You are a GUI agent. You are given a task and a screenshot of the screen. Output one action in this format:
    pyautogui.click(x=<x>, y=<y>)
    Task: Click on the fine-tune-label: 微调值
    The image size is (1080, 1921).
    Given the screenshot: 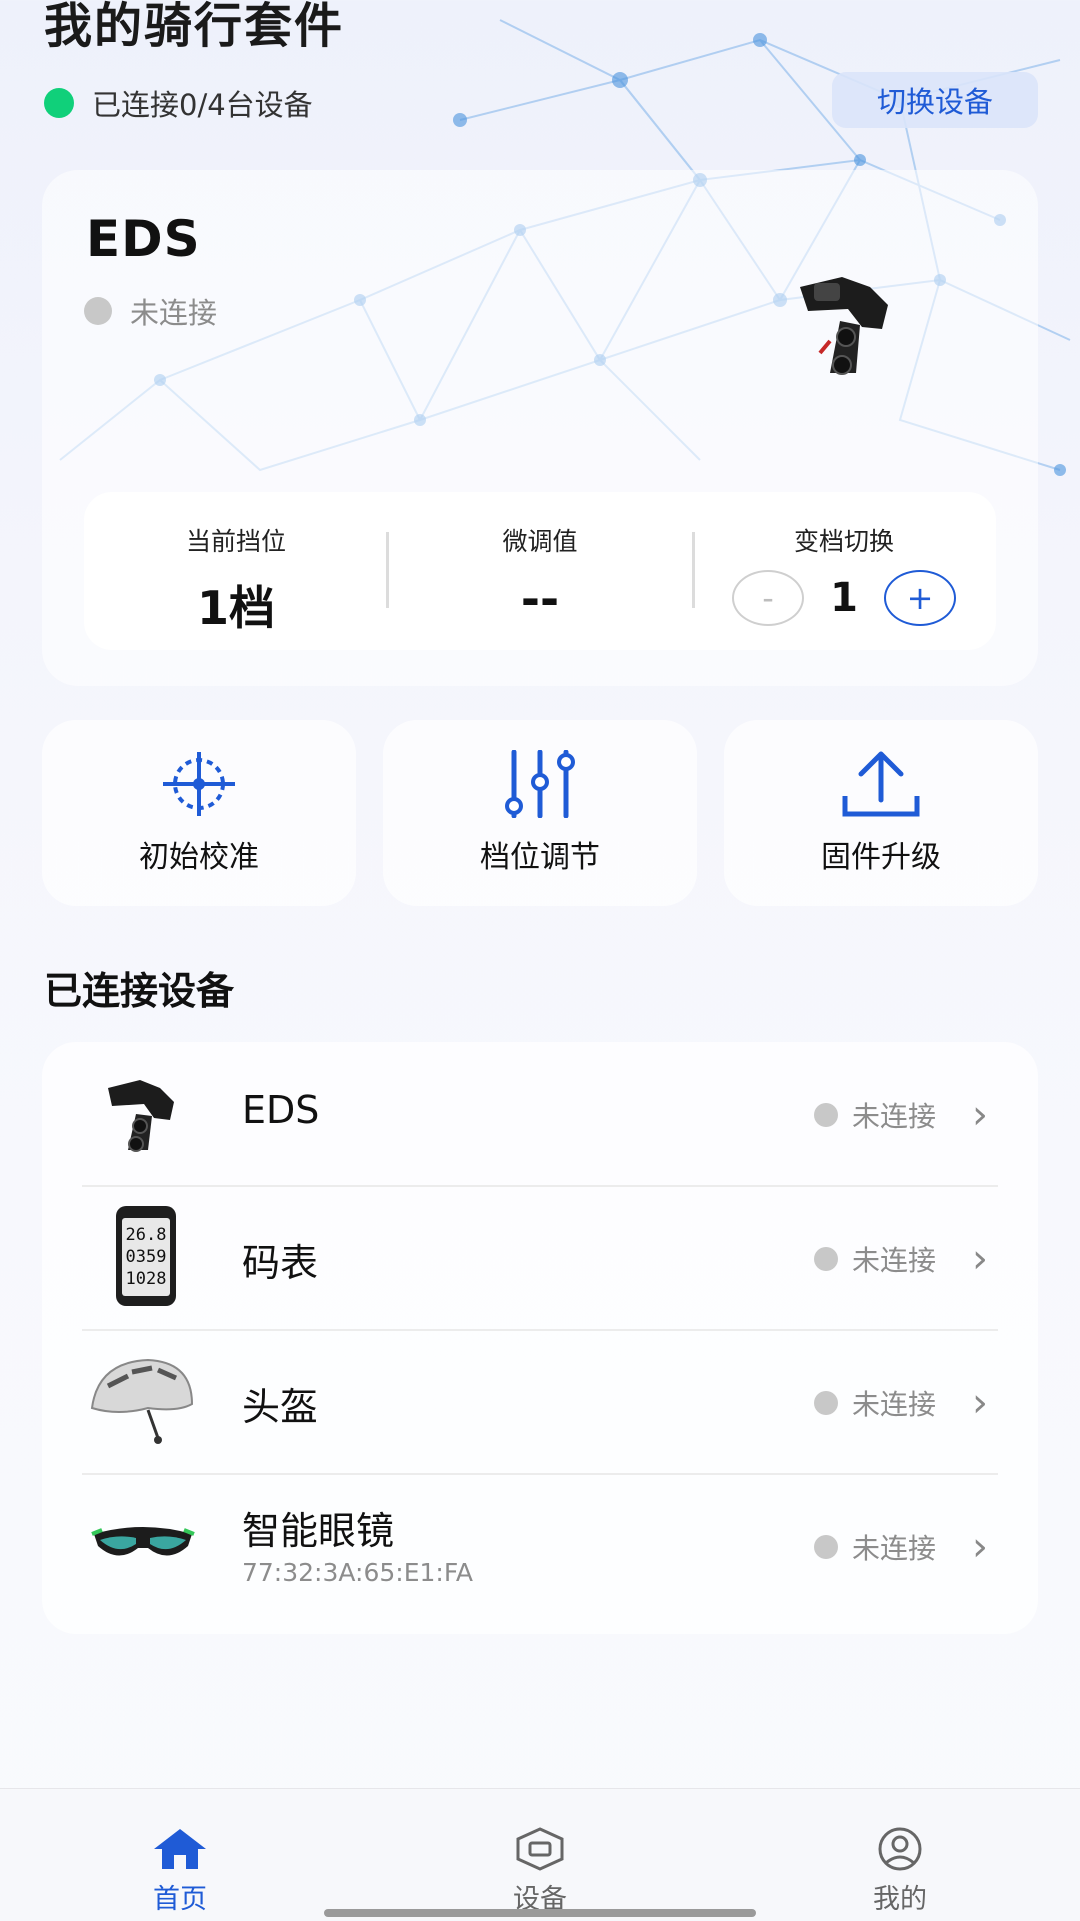 What is the action you would take?
    pyautogui.click(x=540, y=541)
    